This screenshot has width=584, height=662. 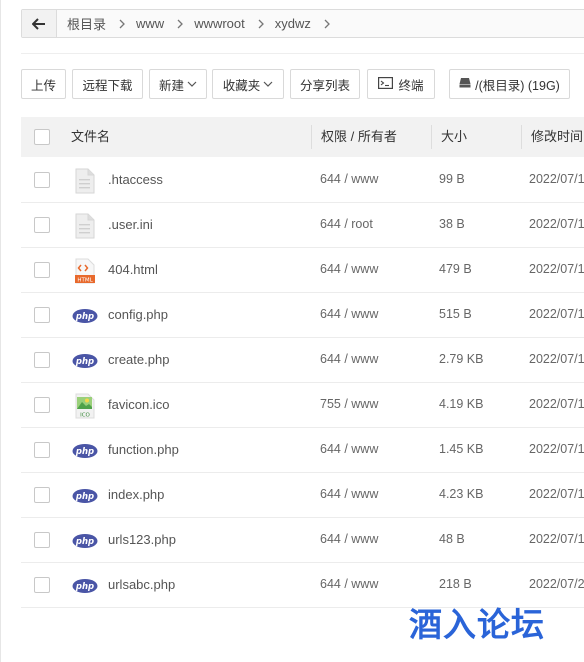 I want to click on file-size: 515 B, so click(x=455, y=314).